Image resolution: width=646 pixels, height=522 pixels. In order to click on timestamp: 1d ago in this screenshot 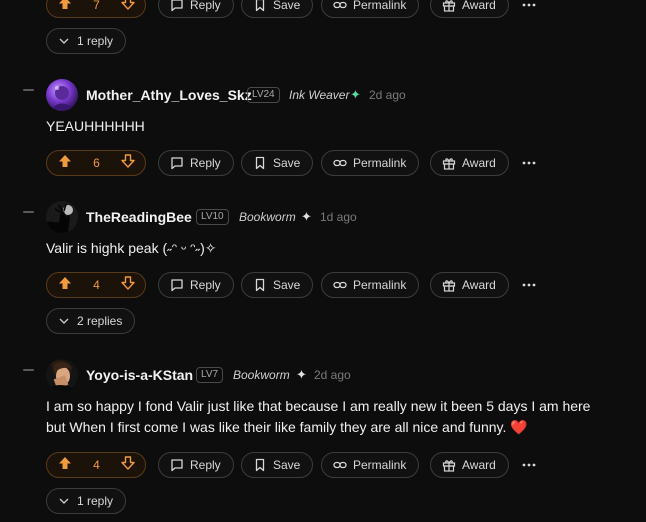, I will do `click(338, 217)`.